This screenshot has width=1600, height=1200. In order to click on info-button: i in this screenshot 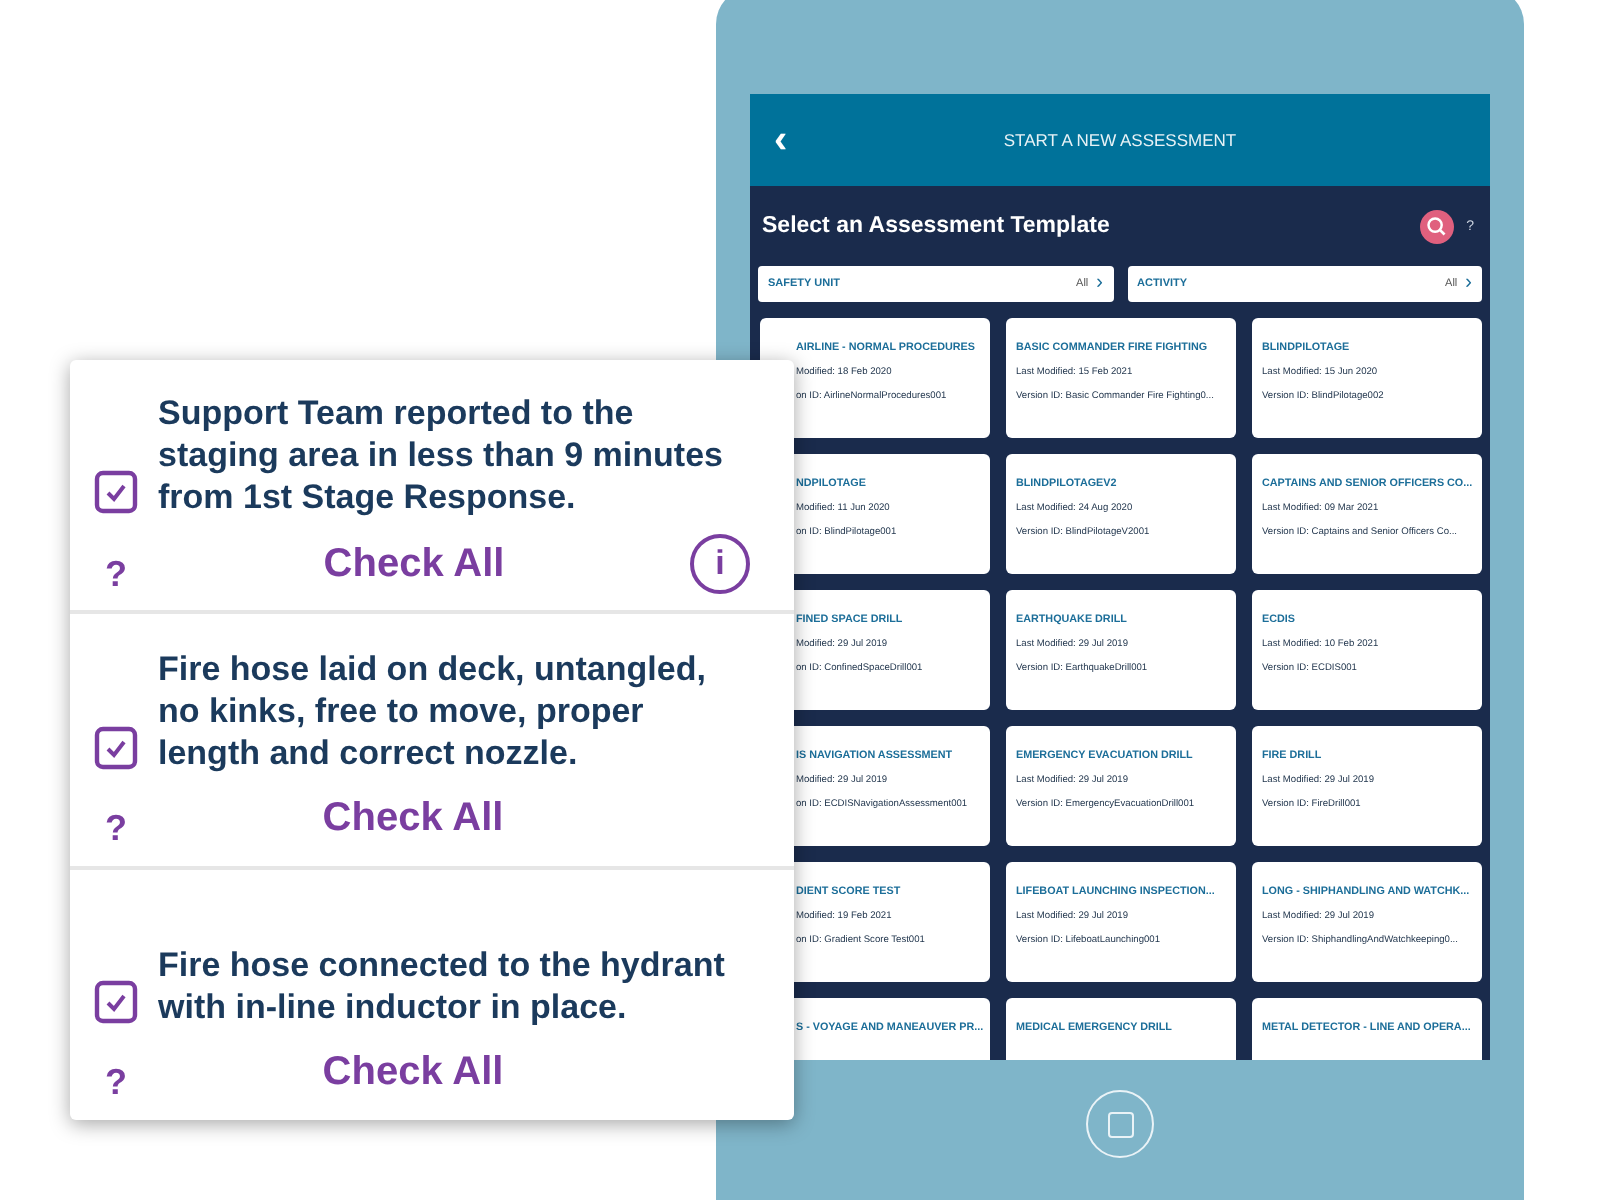, I will do `click(720, 564)`.